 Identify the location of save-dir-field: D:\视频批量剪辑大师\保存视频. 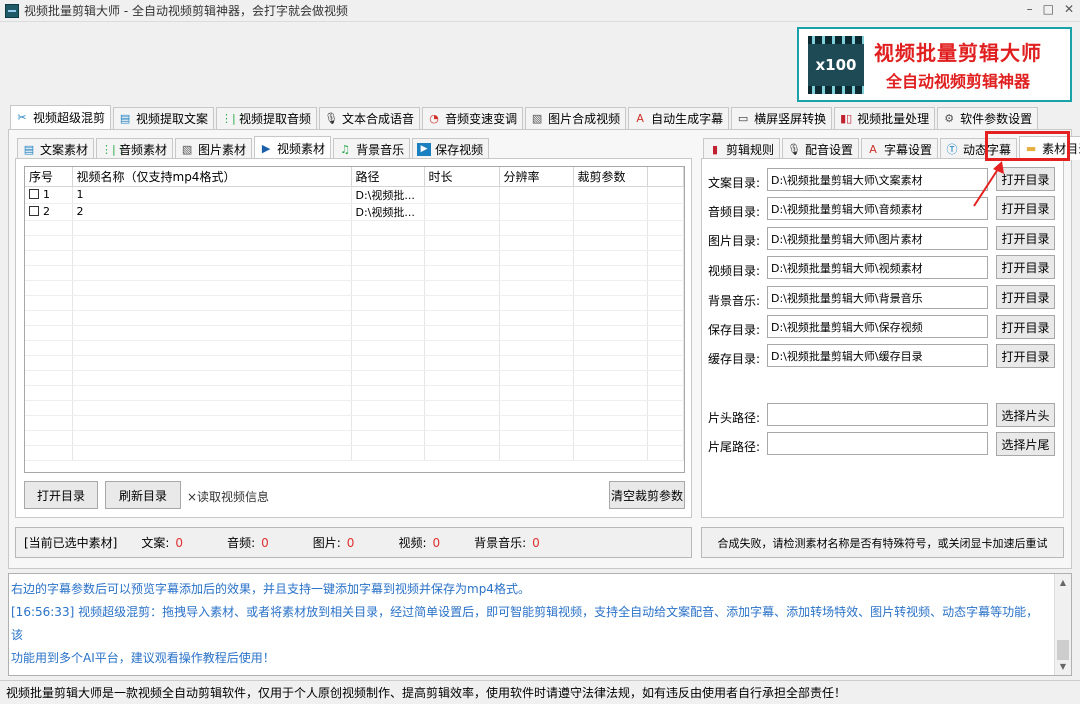
(877, 326).